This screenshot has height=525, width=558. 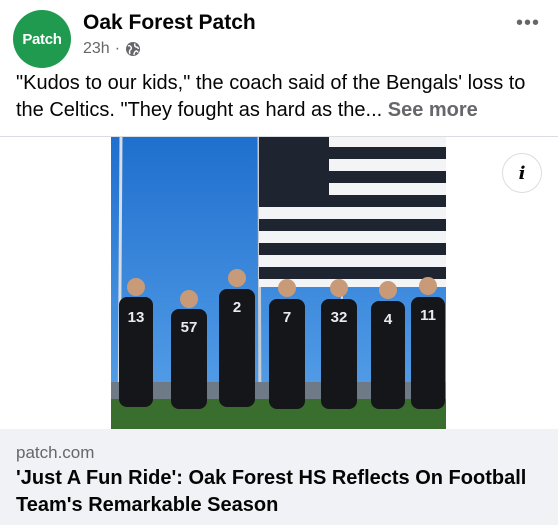 What do you see at coordinates (55, 452) in the screenshot?
I see `link-domain: patch.com` at bounding box center [55, 452].